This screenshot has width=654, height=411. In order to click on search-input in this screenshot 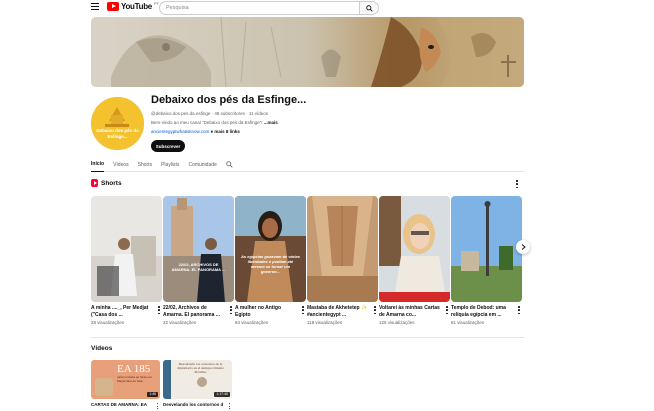, I will do `click(259, 8)`.